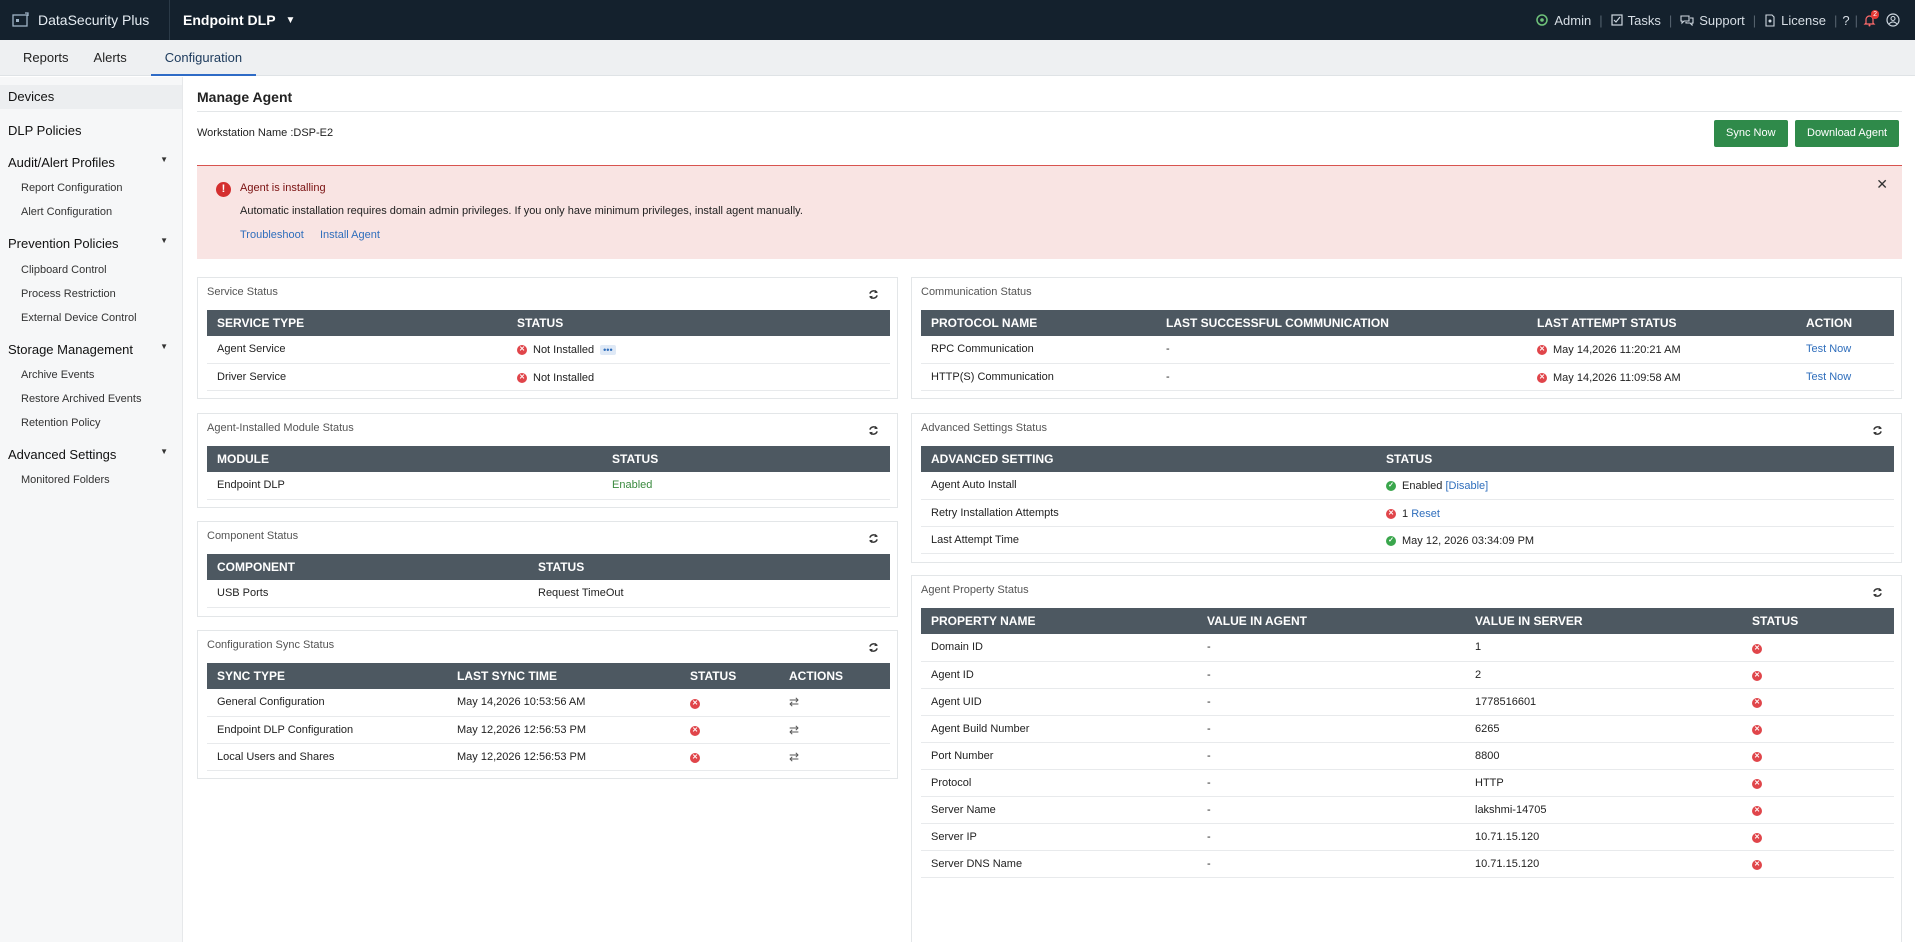 This screenshot has height=942, width=1915. I want to click on table-row: Server DNS Name - 10.71.15.120 ✕, so click(1407, 864).